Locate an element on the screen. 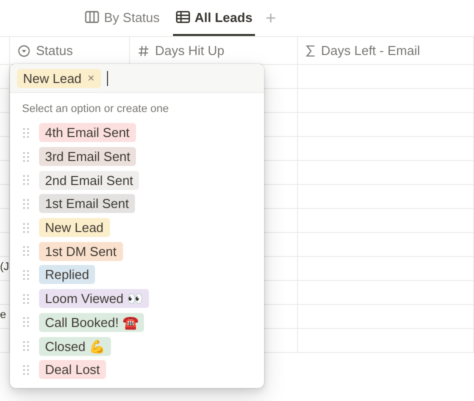  status-option: Closed 💪 is located at coordinates (75, 346).